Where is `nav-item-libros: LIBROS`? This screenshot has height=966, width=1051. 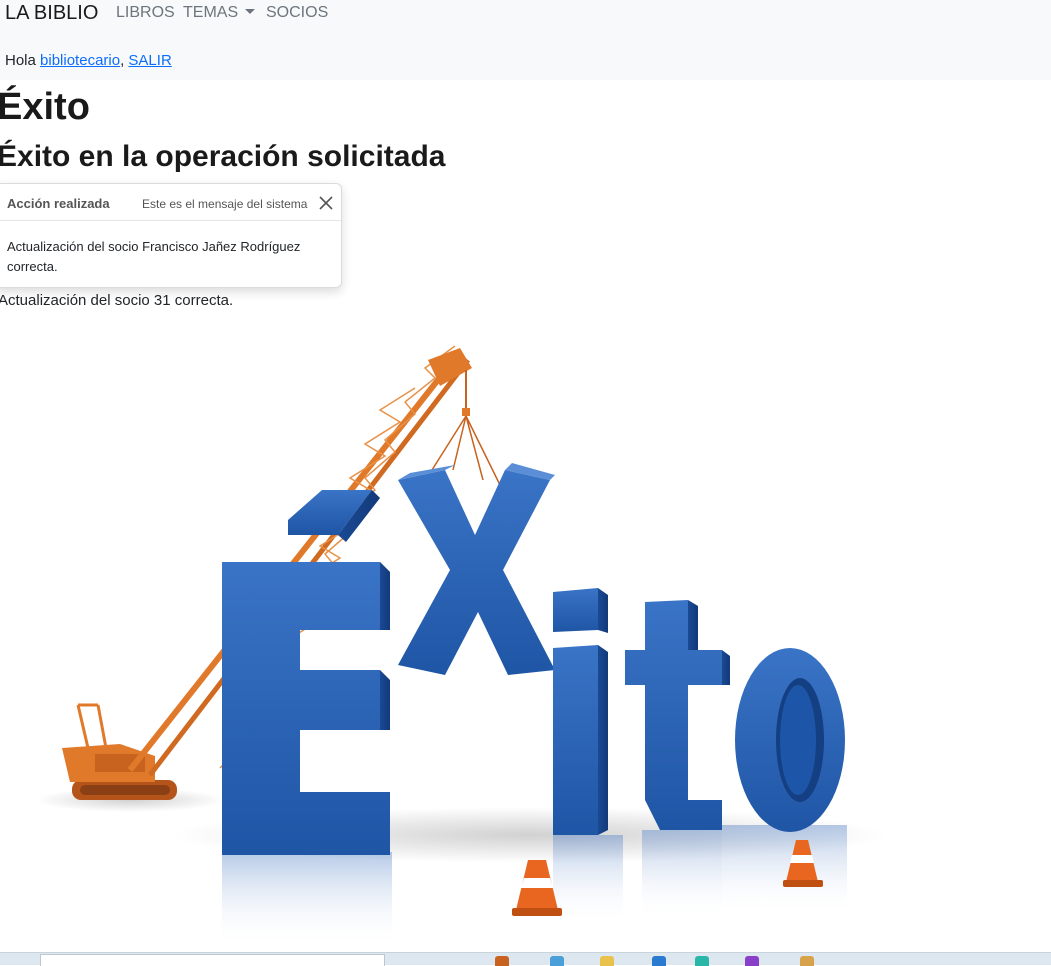
nav-item-libros: LIBROS is located at coordinates (145, 13).